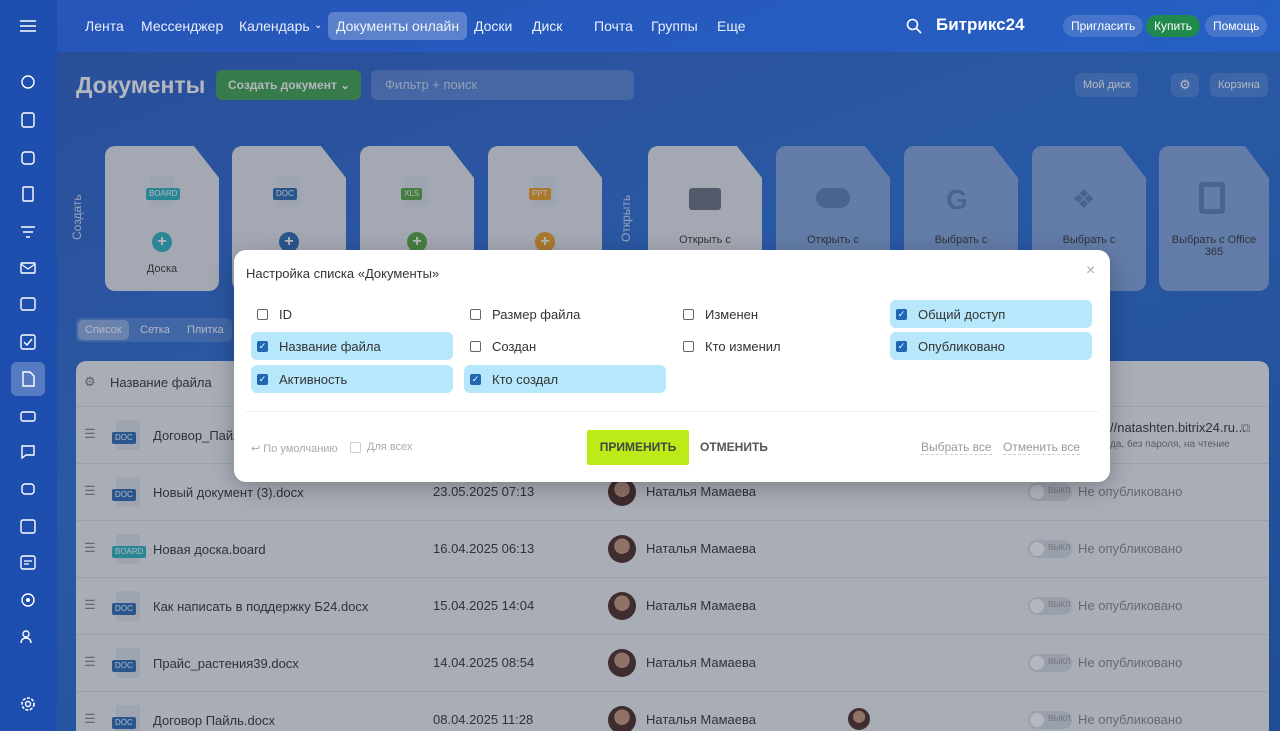  Describe the element at coordinates (28, 82) in the screenshot. I see `feed-icon` at that location.